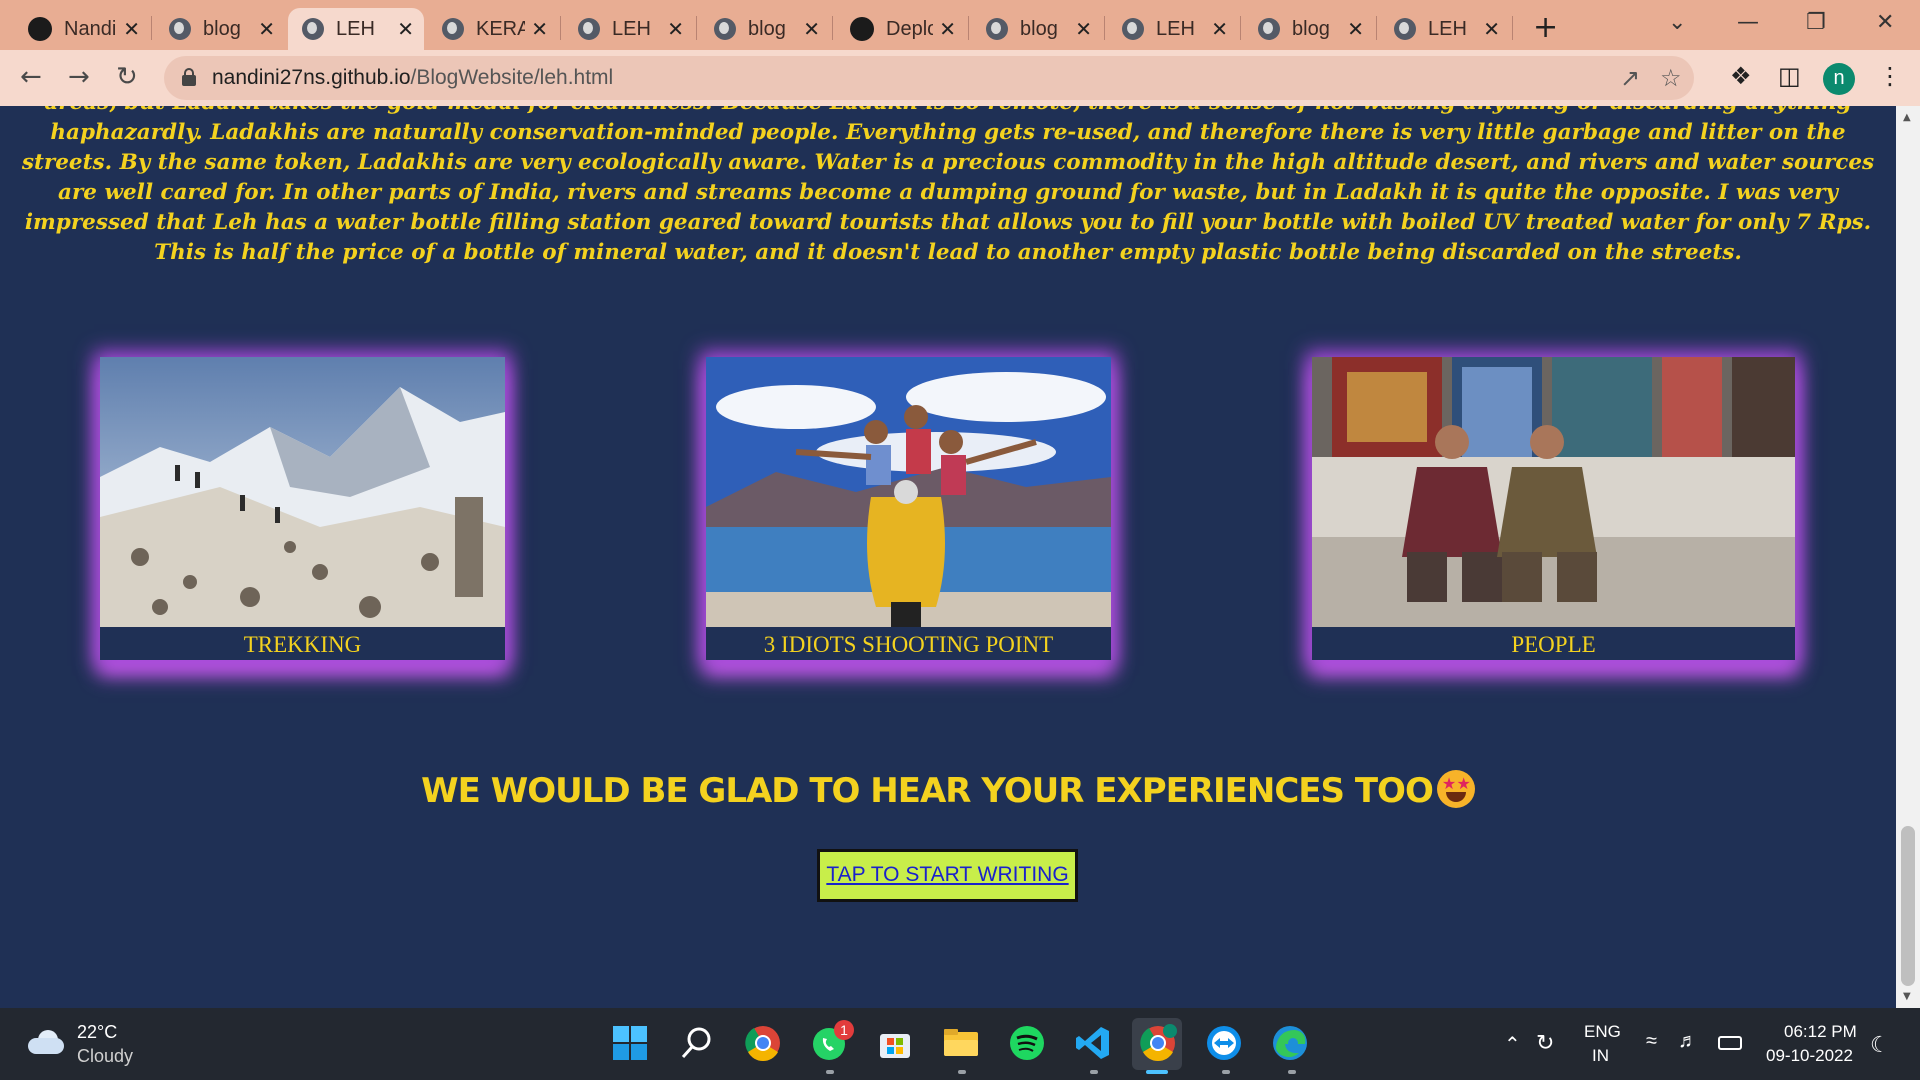  Describe the element at coordinates (127, 77) in the screenshot. I see `reload-icon: ↻` at that location.